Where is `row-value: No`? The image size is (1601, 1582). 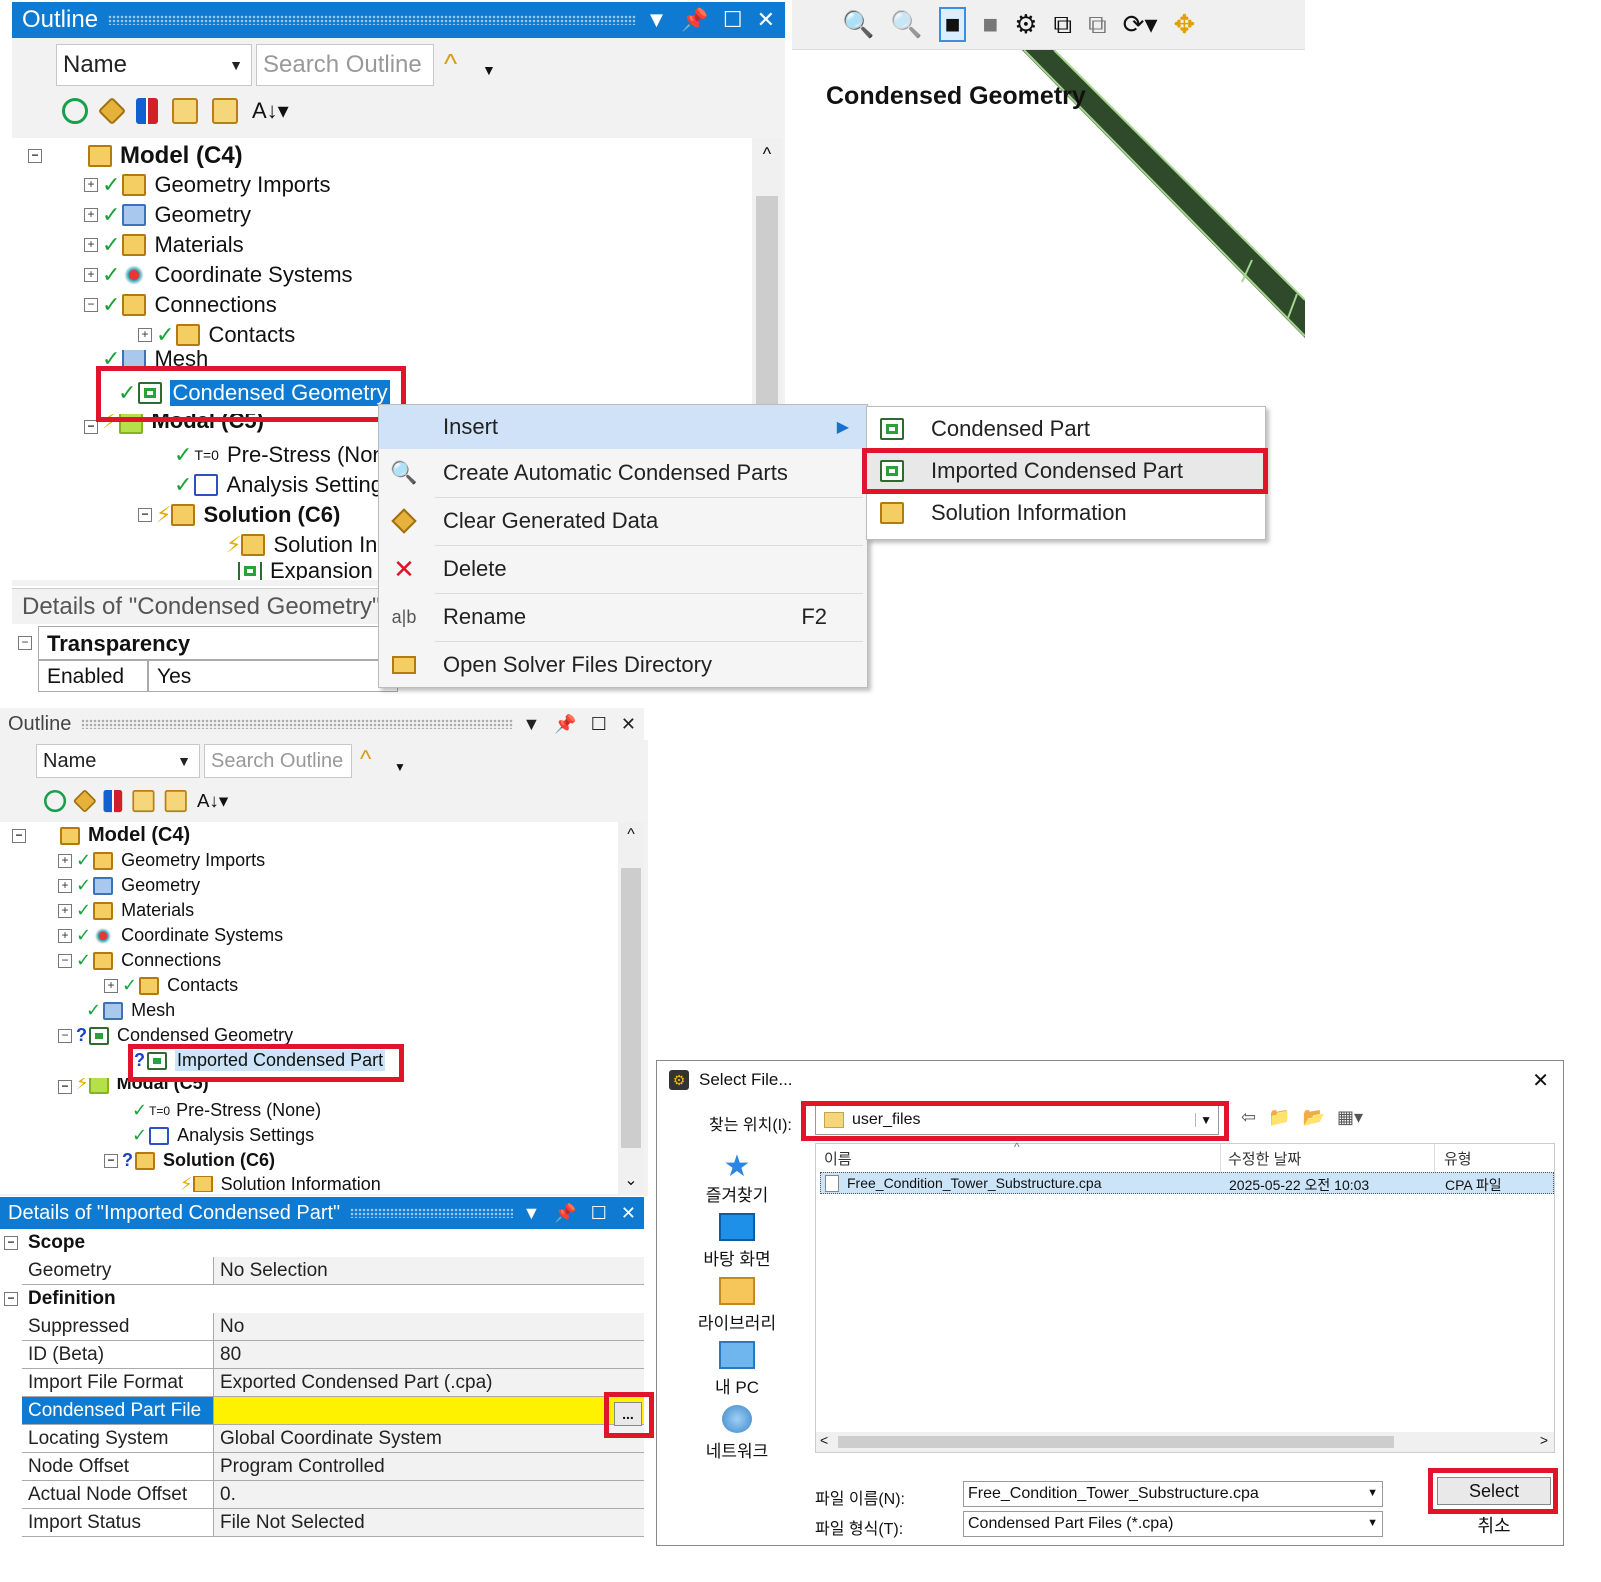
row-value: No is located at coordinates (429, 1327).